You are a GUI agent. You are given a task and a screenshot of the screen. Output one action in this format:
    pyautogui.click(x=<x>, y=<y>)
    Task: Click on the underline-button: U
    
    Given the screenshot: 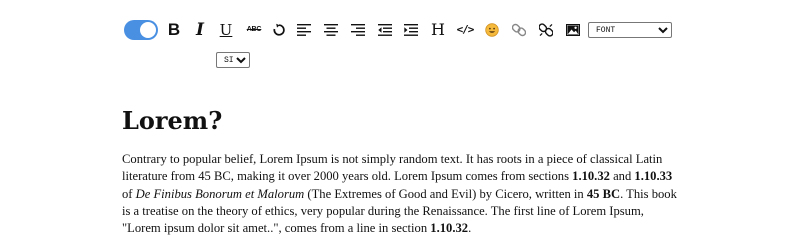 What is the action you would take?
    pyautogui.click(x=226, y=30)
    